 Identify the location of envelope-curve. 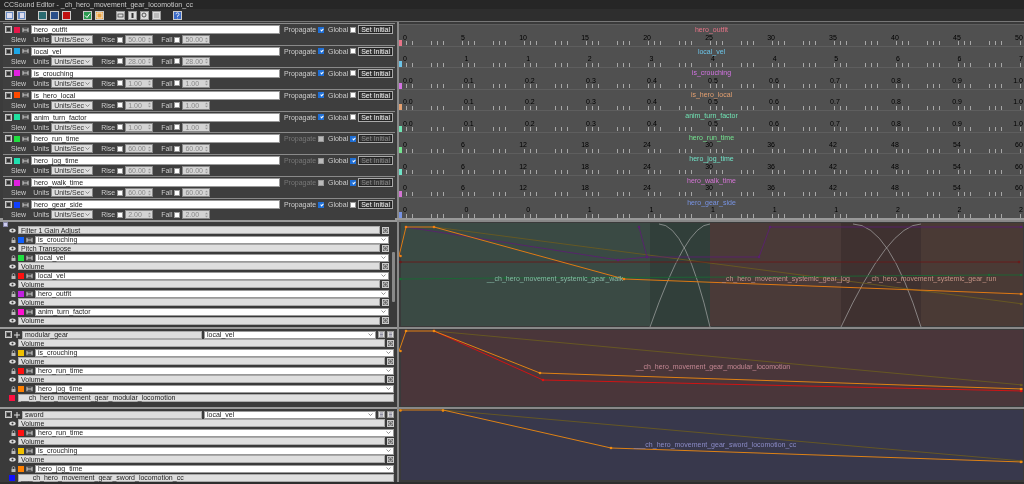
(711, 277).